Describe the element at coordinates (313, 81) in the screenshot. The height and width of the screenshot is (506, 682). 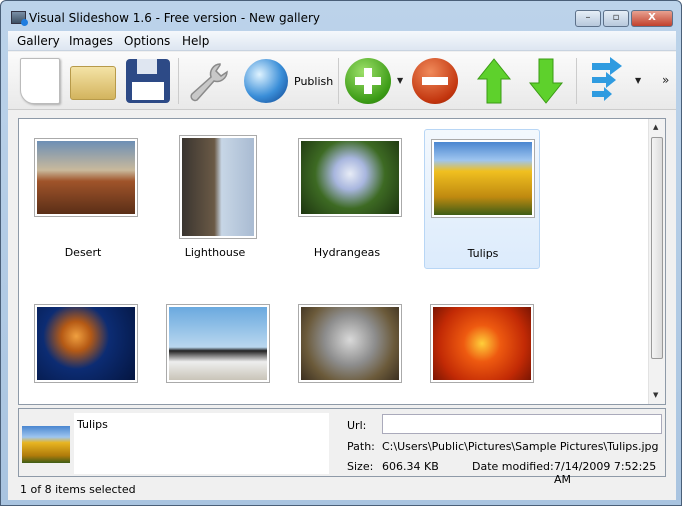
I see `publish-button: Publish` at that location.